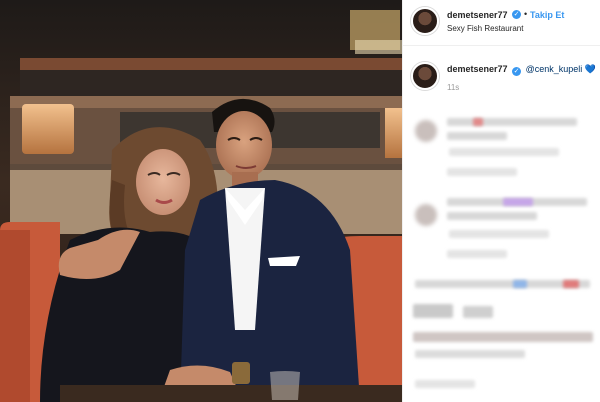  What do you see at coordinates (590, 69) in the screenshot?
I see `blue-heart-icon: 💙` at bounding box center [590, 69].